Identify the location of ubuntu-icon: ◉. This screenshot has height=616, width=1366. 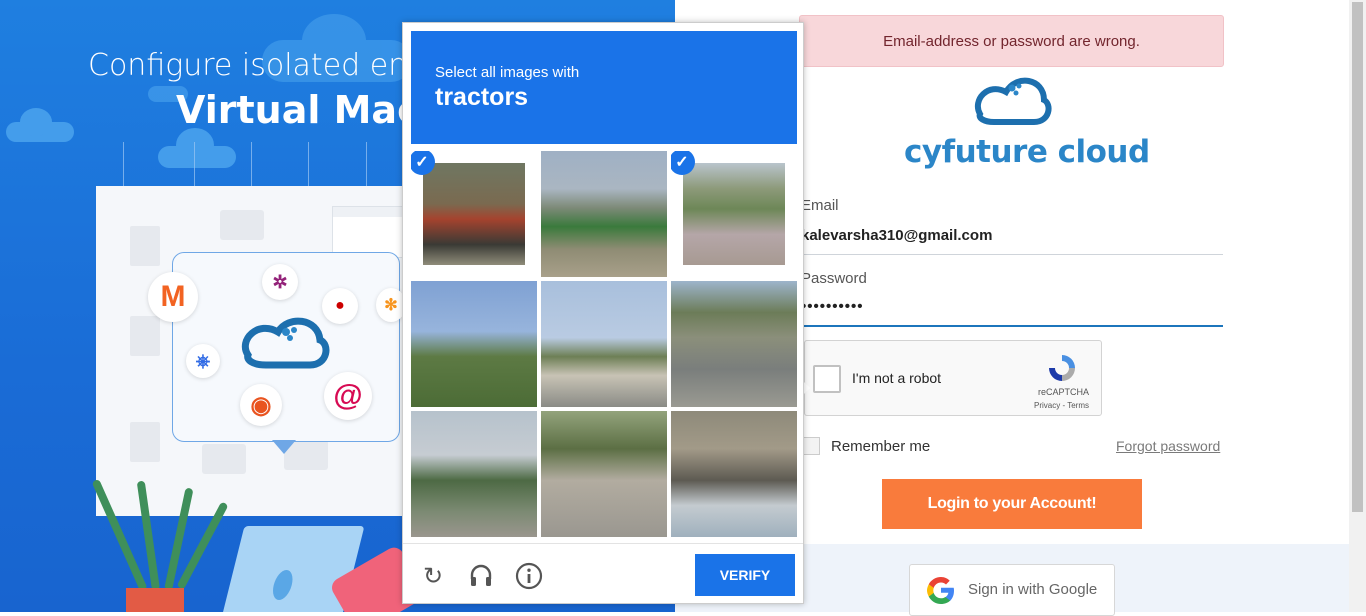
(261, 405).